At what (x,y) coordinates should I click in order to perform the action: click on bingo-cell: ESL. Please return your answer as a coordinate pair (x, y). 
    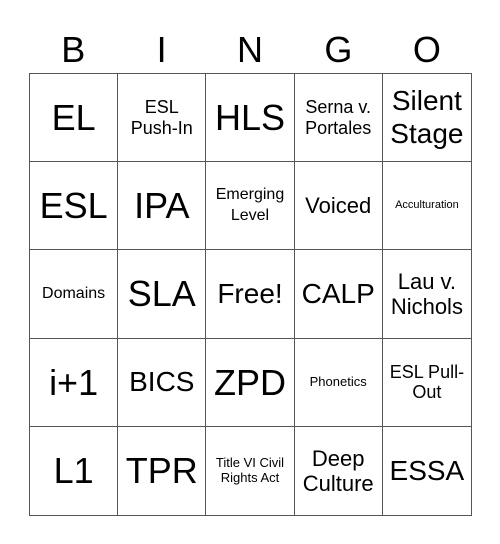
    Looking at the image, I should click on (74, 206).